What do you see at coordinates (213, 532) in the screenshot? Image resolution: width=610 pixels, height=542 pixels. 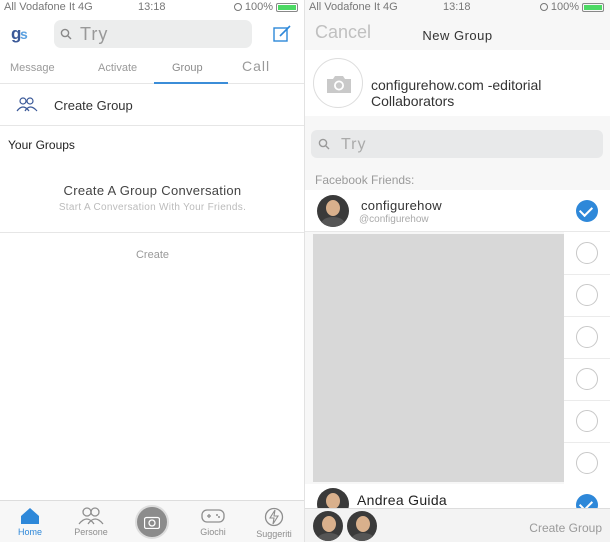 I see `tabbar-games-label: Giochi` at bounding box center [213, 532].